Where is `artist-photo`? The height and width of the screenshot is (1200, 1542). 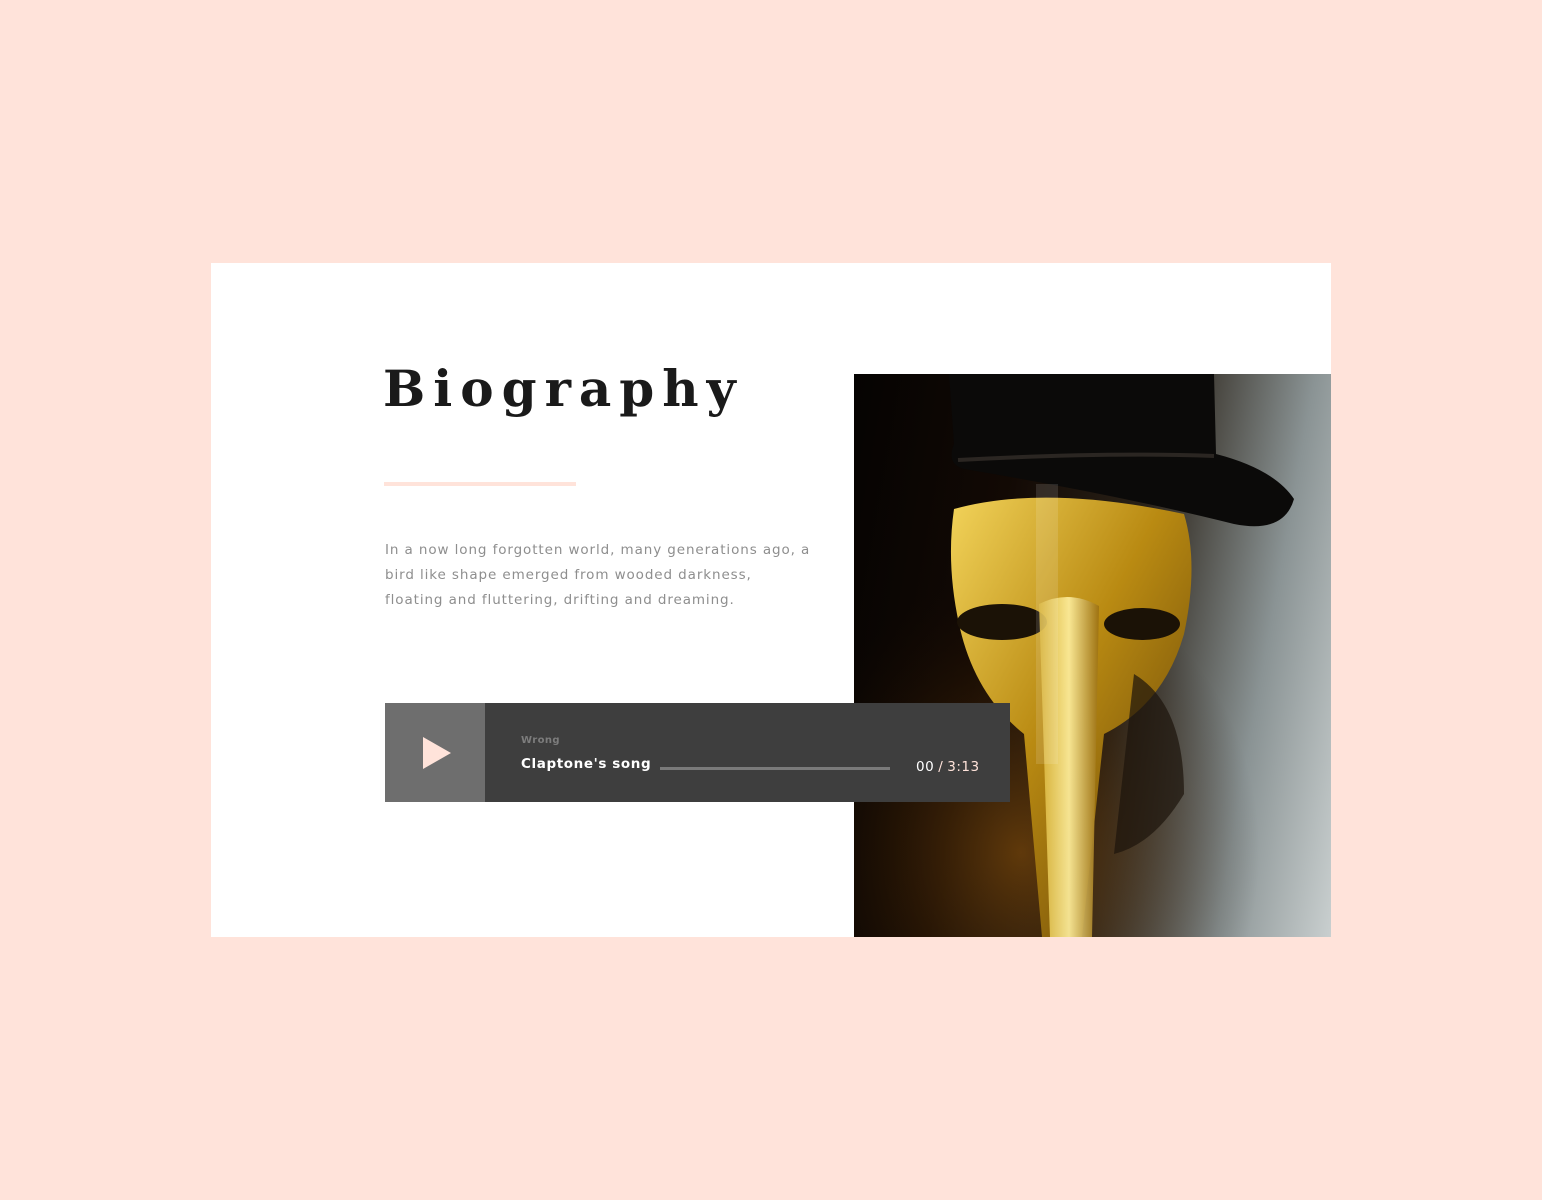
artist-photo is located at coordinates (1092, 655).